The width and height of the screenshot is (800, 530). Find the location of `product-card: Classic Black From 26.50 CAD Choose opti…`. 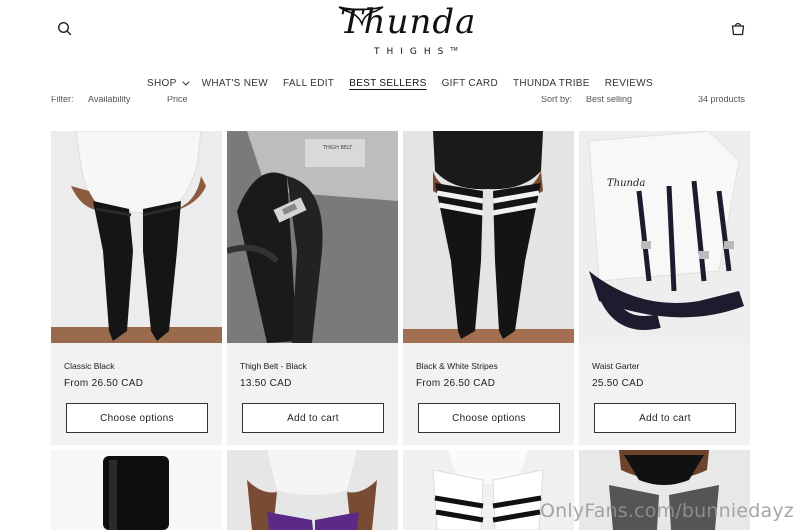

product-card: Classic Black From 26.50 CAD Choose opti… is located at coordinates (136, 288).